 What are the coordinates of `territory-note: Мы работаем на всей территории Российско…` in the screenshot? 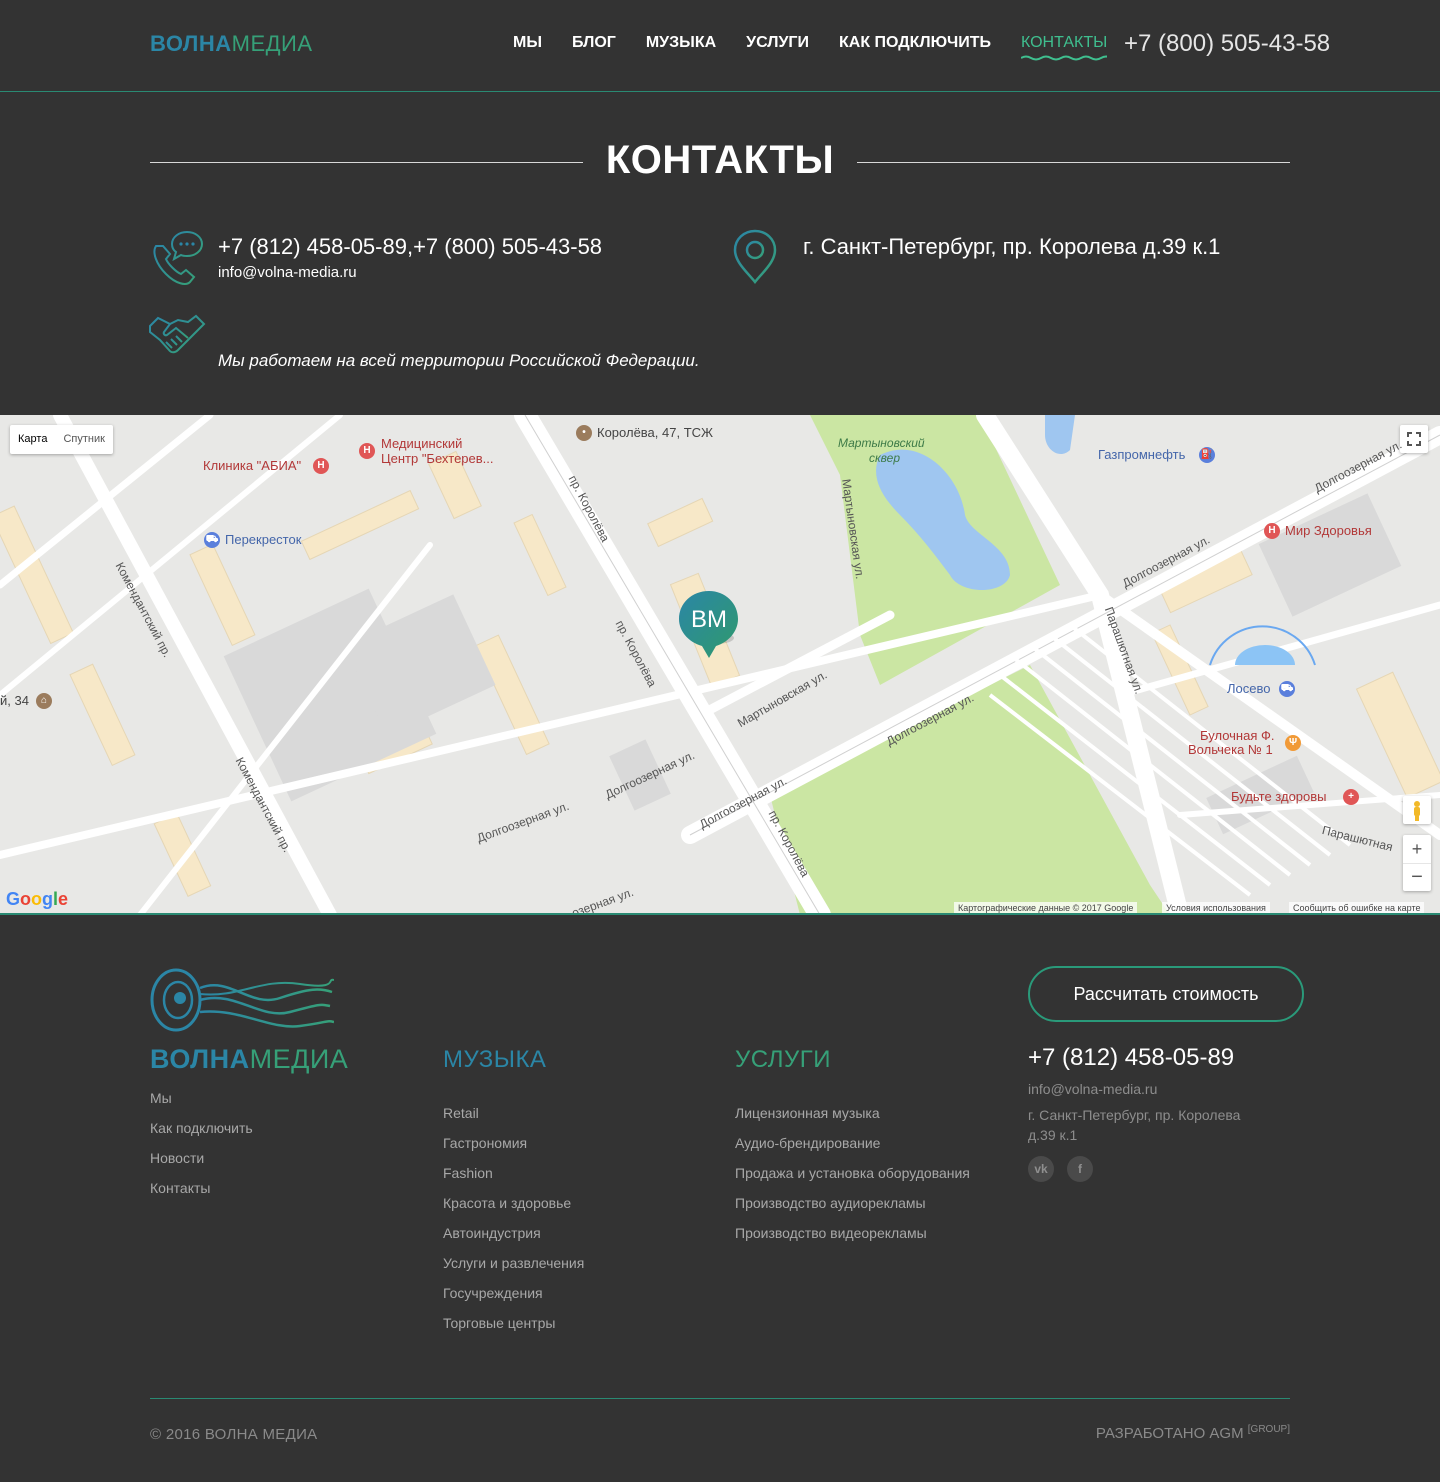 It's located at (459, 360).